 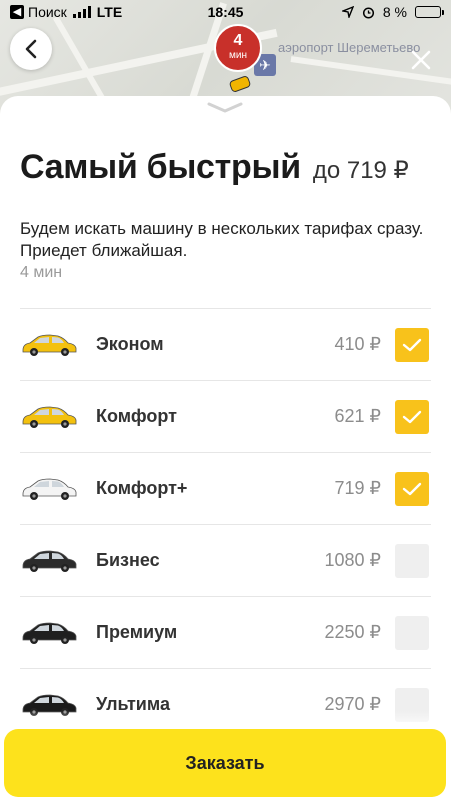 What do you see at coordinates (358, 344) in the screenshot?
I see `tariff-price: 410 ₽` at bounding box center [358, 344].